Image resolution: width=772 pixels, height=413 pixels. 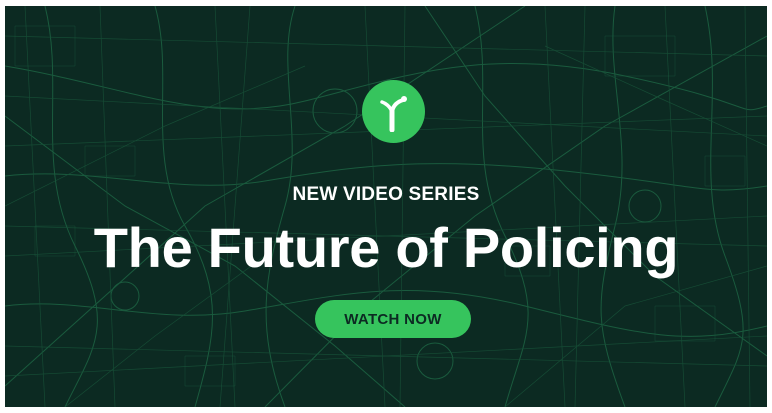 What do you see at coordinates (386, 194) in the screenshot?
I see `series-eyebrow: NEW VIDEO SERIES` at bounding box center [386, 194].